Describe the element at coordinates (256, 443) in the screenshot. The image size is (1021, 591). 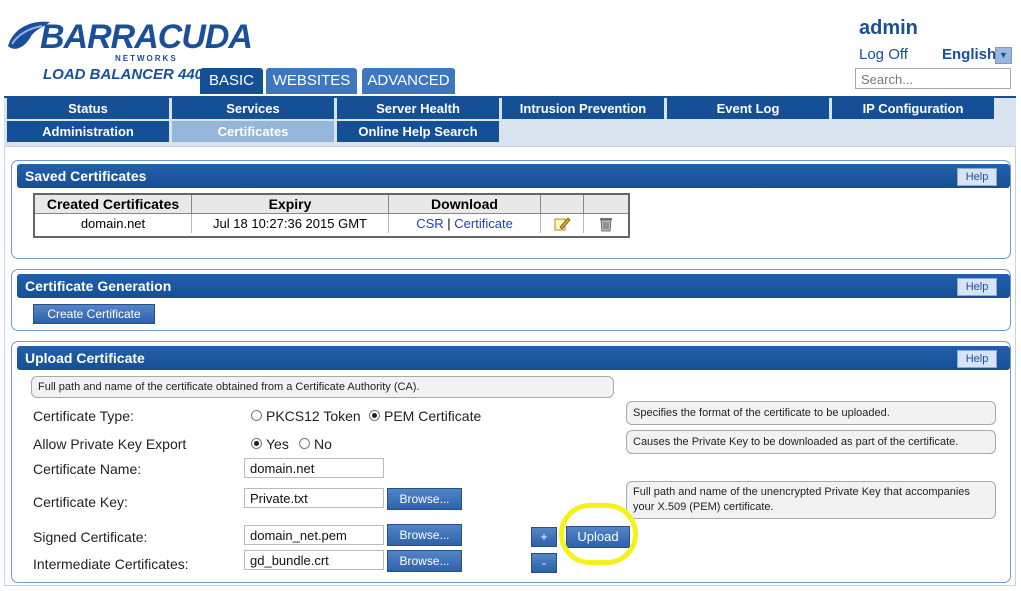
I see `export-yes-radio` at that location.